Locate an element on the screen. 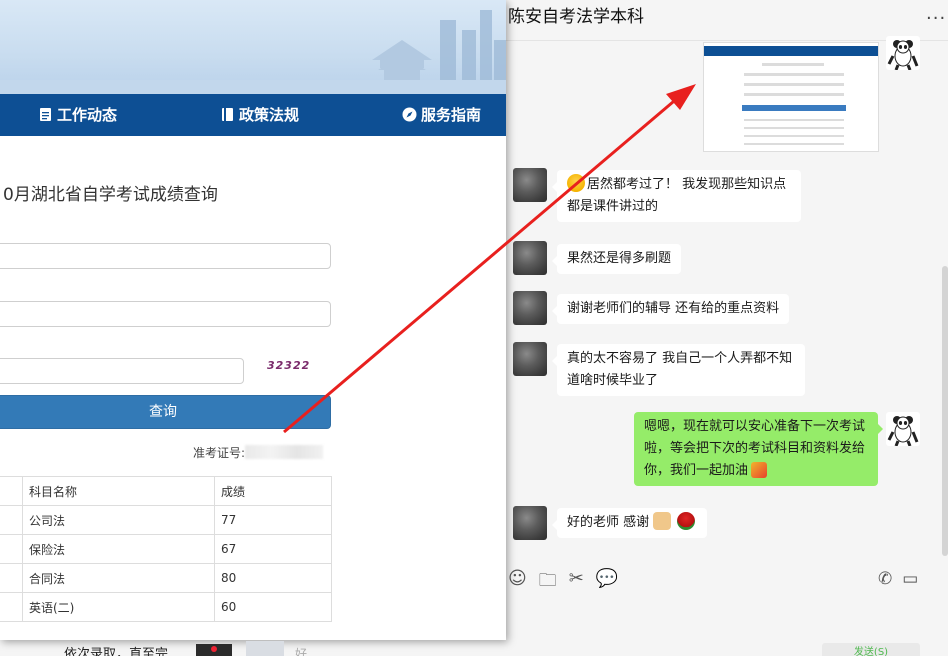  table-cell: 80 is located at coordinates (273, 578).